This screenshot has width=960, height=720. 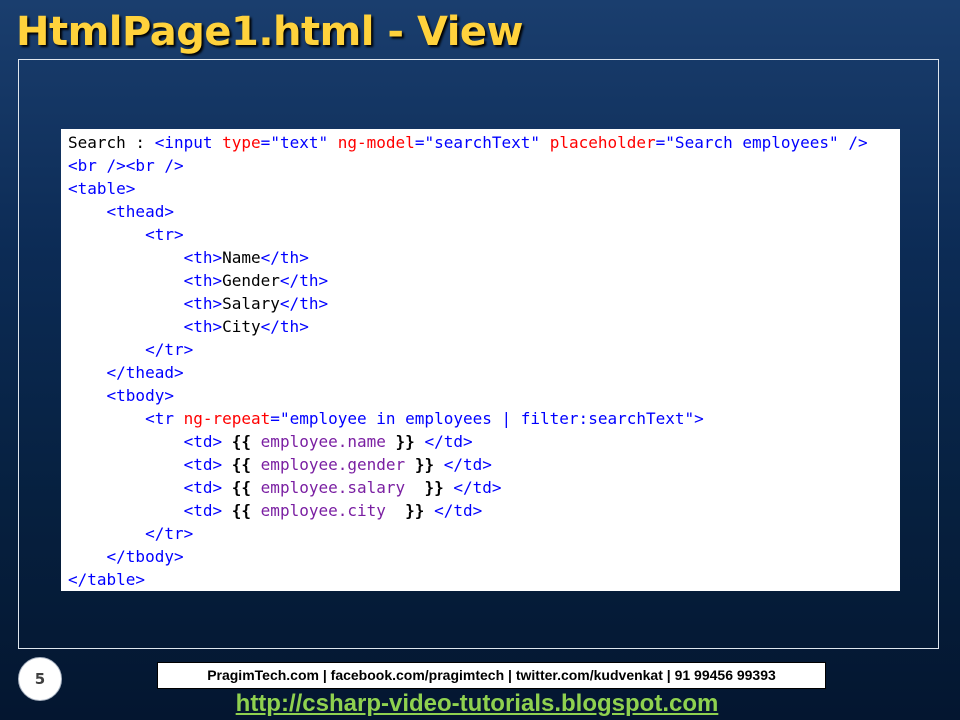 What do you see at coordinates (323, 510) in the screenshot?
I see `code-token: employee.city` at bounding box center [323, 510].